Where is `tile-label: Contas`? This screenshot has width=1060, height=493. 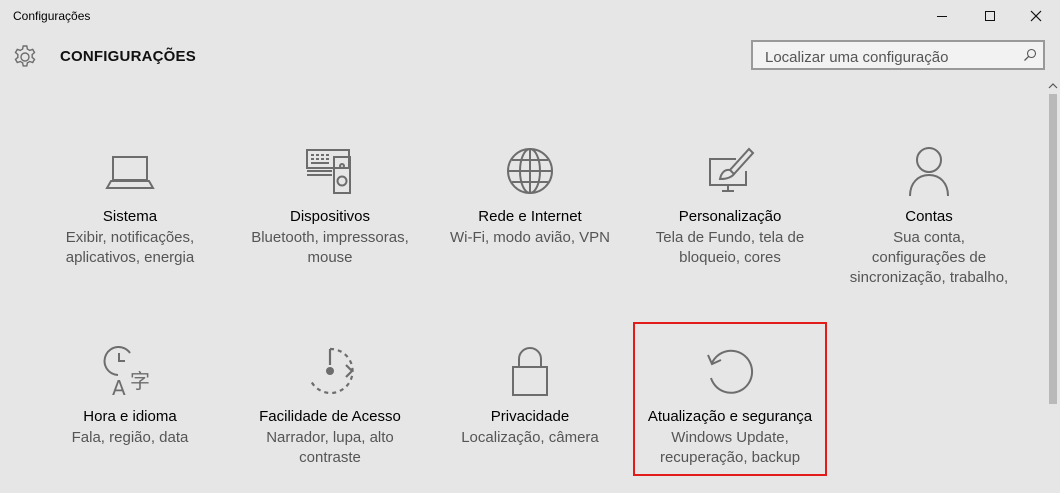
tile-label: Contas is located at coordinates (929, 216).